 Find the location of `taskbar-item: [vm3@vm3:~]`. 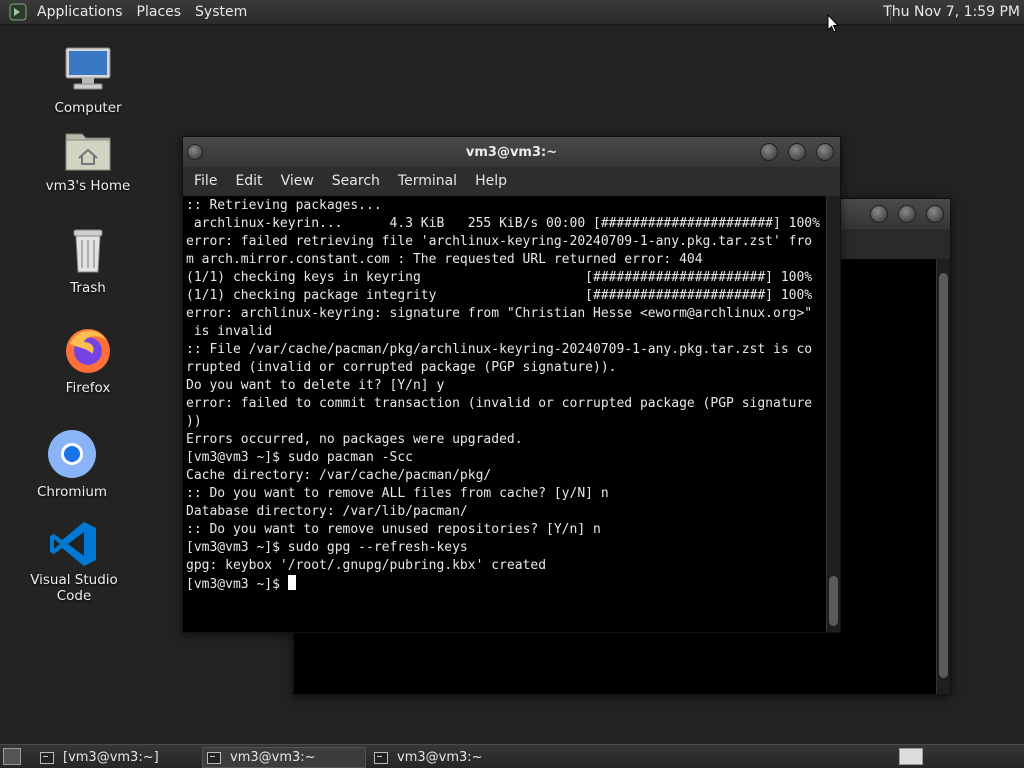

taskbar-item: [vm3@vm3:~] is located at coordinates (117, 757).